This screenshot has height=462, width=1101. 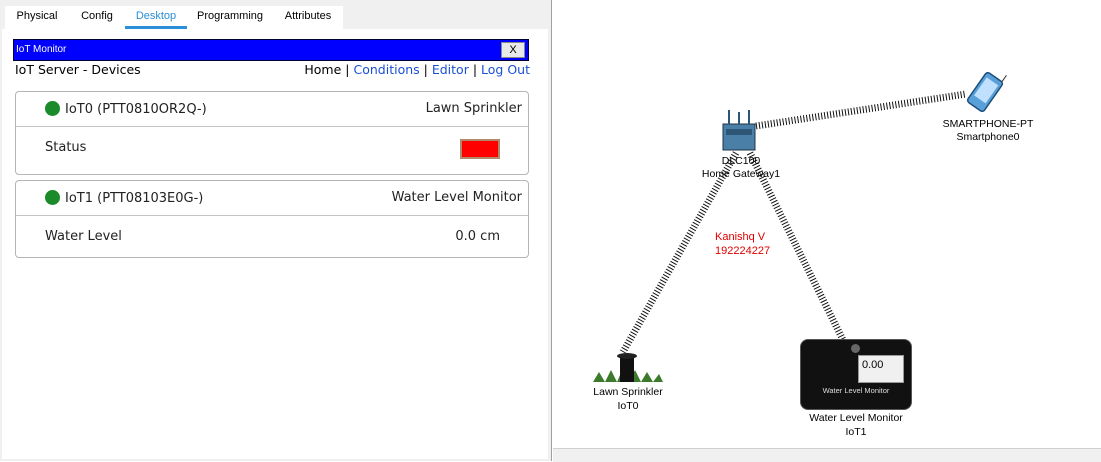 I want to click on device-type: Lawn Sprinkler, so click(x=473, y=108).